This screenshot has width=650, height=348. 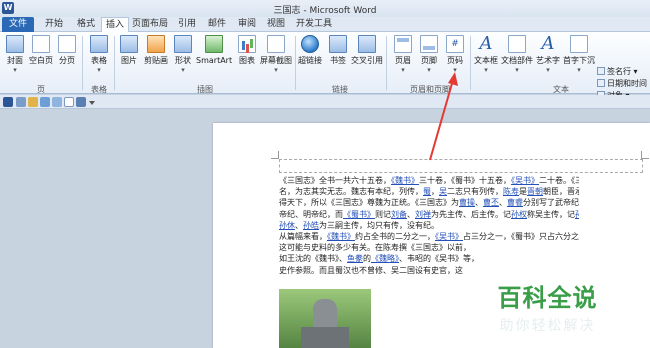 I want to click on watermark: 百科全说 助你轻松解决, so click(x=547, y=308).